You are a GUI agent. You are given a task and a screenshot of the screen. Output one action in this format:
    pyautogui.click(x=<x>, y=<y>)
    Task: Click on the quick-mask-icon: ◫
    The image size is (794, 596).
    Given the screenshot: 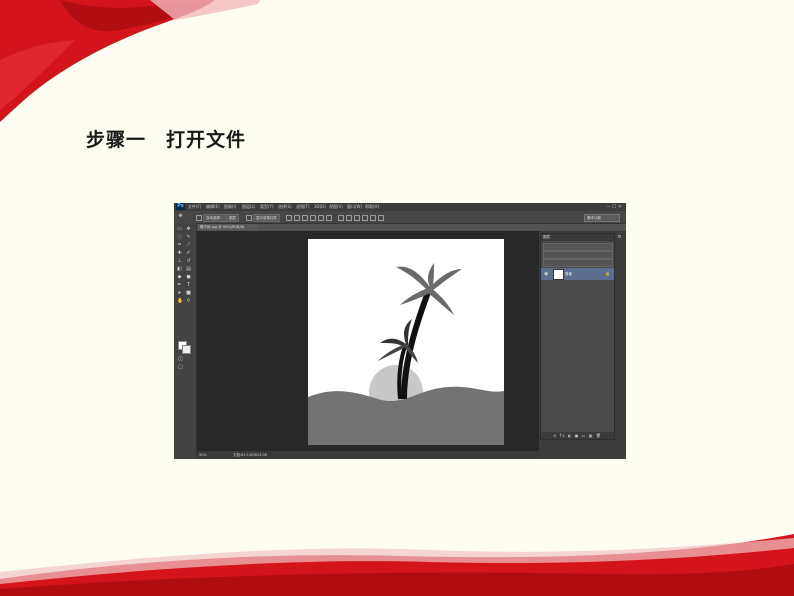 What is the action you would take?
    pyautogui.click(x=180, y=359)
    